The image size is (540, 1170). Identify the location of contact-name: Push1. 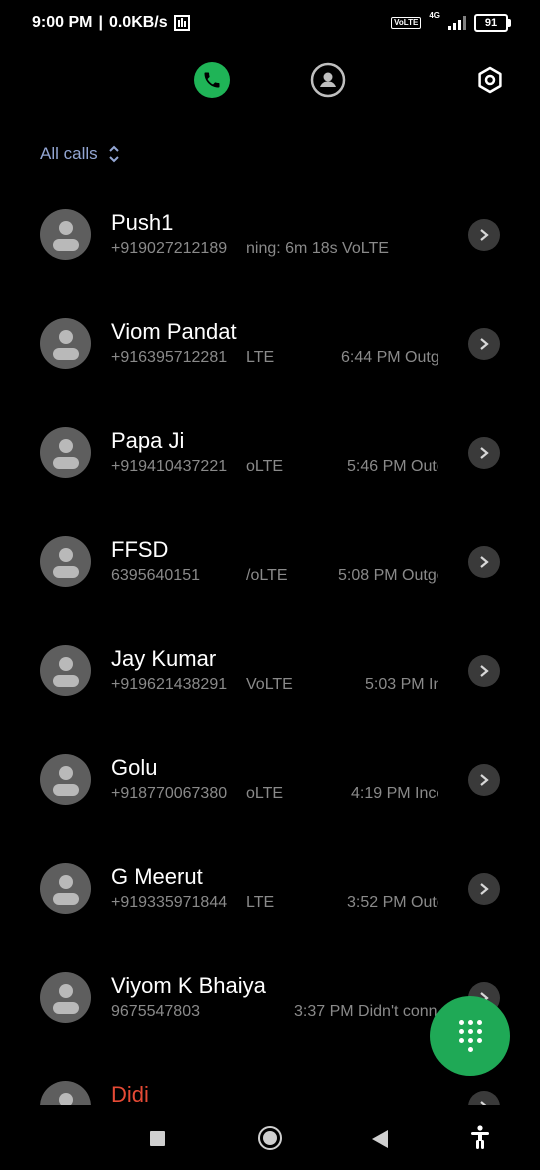
(142, 222).